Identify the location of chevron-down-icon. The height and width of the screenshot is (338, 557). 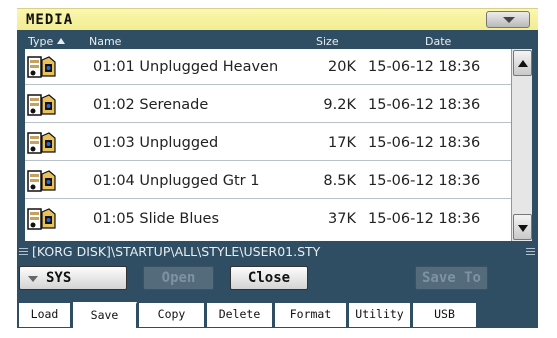
(509, 20).